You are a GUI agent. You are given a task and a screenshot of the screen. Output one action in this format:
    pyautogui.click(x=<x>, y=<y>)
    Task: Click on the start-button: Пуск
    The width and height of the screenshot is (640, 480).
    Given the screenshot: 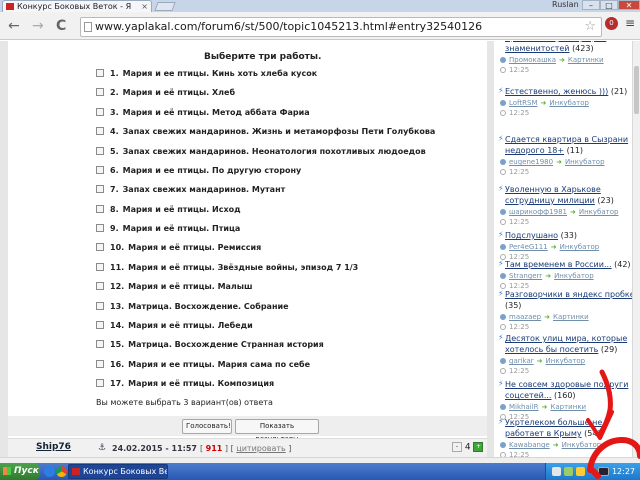 What is the action you would take?
    pyautogui.click(x=20, y=471)
    